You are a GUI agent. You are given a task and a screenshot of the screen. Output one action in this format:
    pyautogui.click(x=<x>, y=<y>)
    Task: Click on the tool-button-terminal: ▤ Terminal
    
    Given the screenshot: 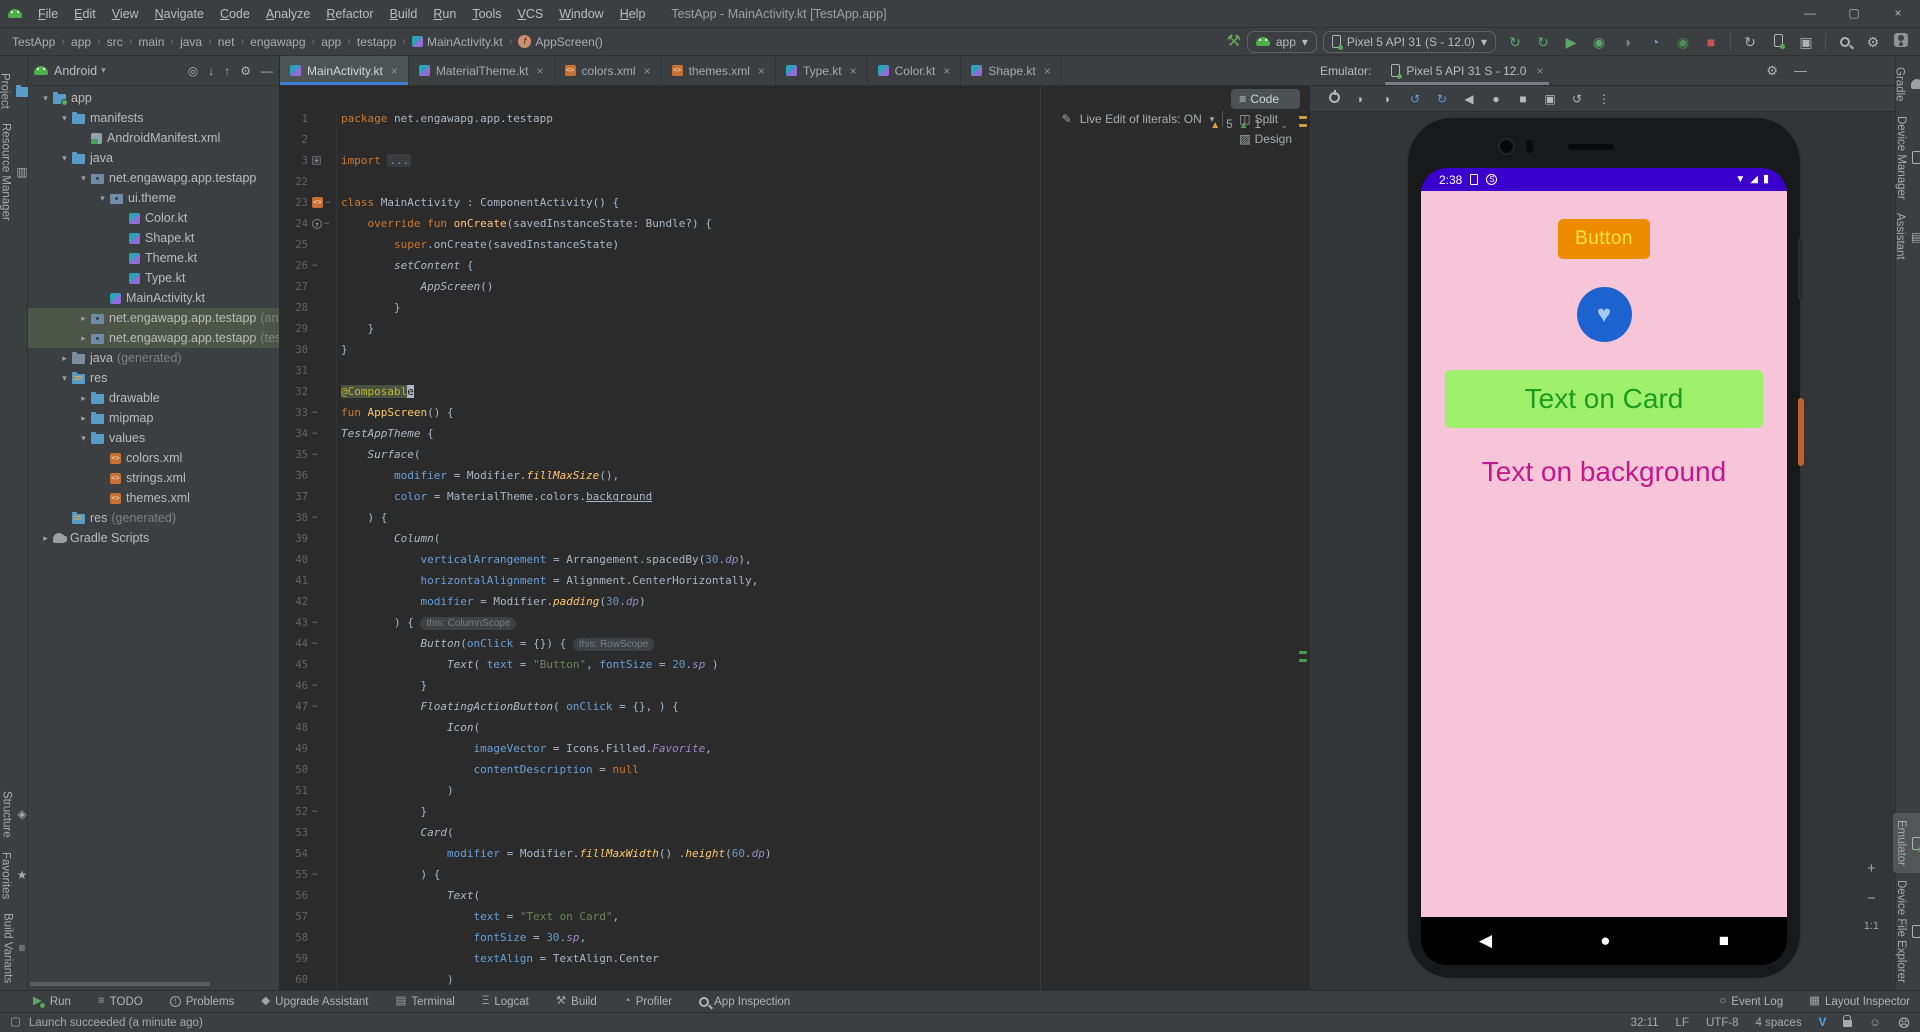 What is the action you would take?
    pyautogui.click(x=424, y=1001)
    